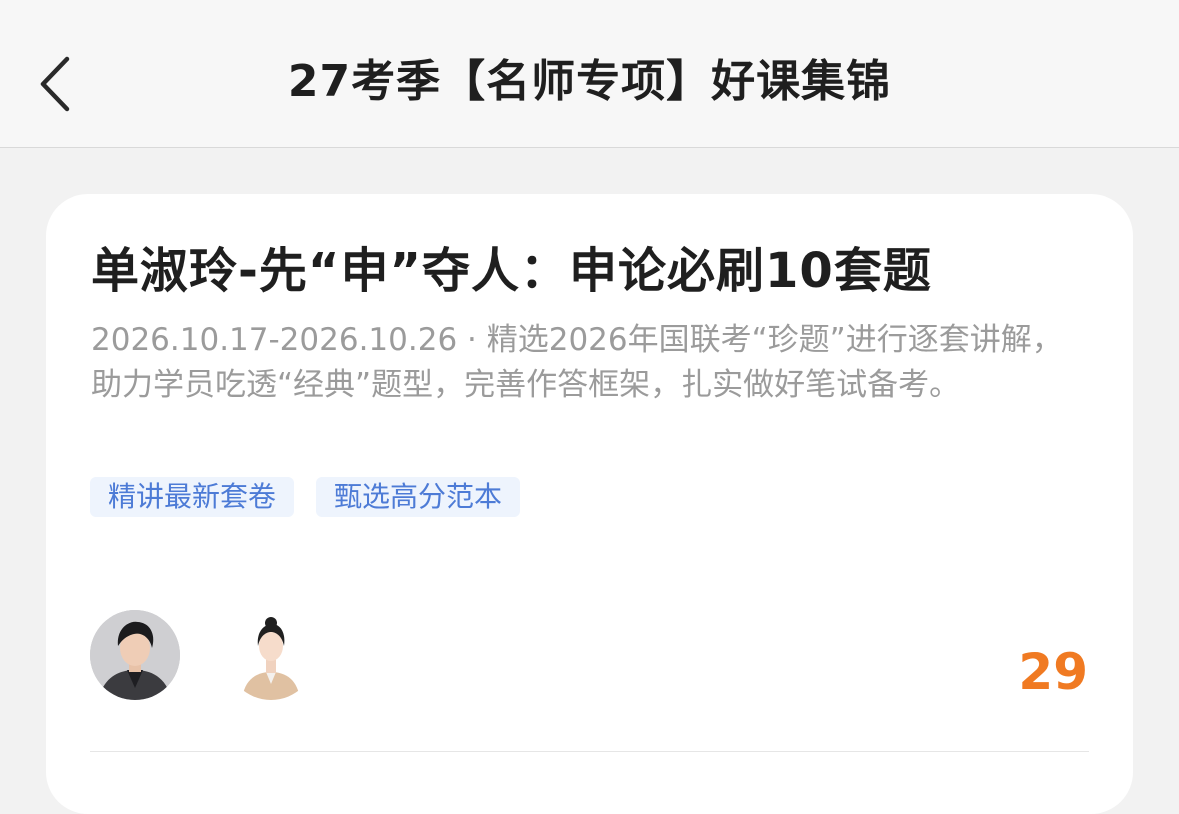  What do you see at coordinates (192, 497) in the screenshot?
I see `tag-badge: 精讲最新套卷` at bounding box center [192, 497].